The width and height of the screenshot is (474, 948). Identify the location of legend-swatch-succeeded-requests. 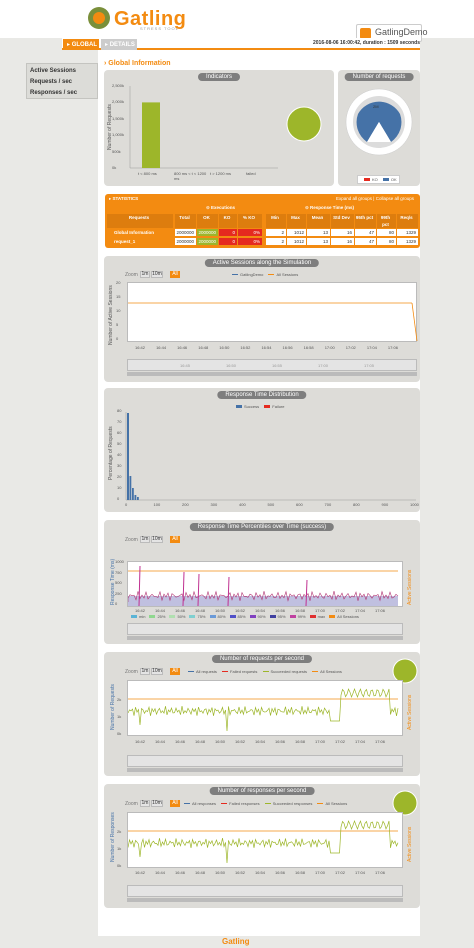
(265, 672).